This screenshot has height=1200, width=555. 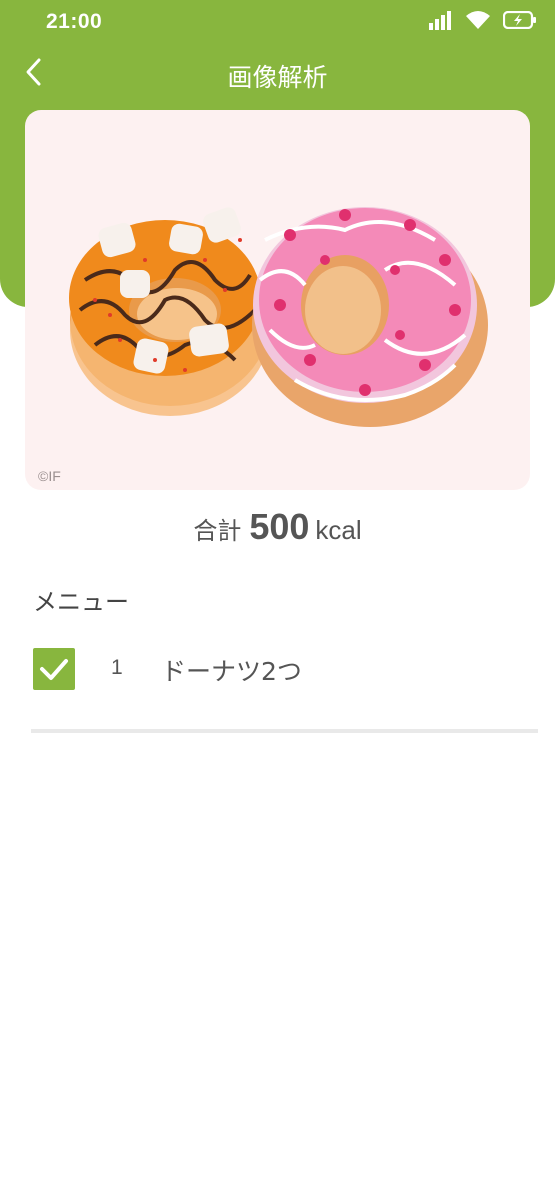 I want to click on status-bar: 21:00, so click(x=277, y=23).